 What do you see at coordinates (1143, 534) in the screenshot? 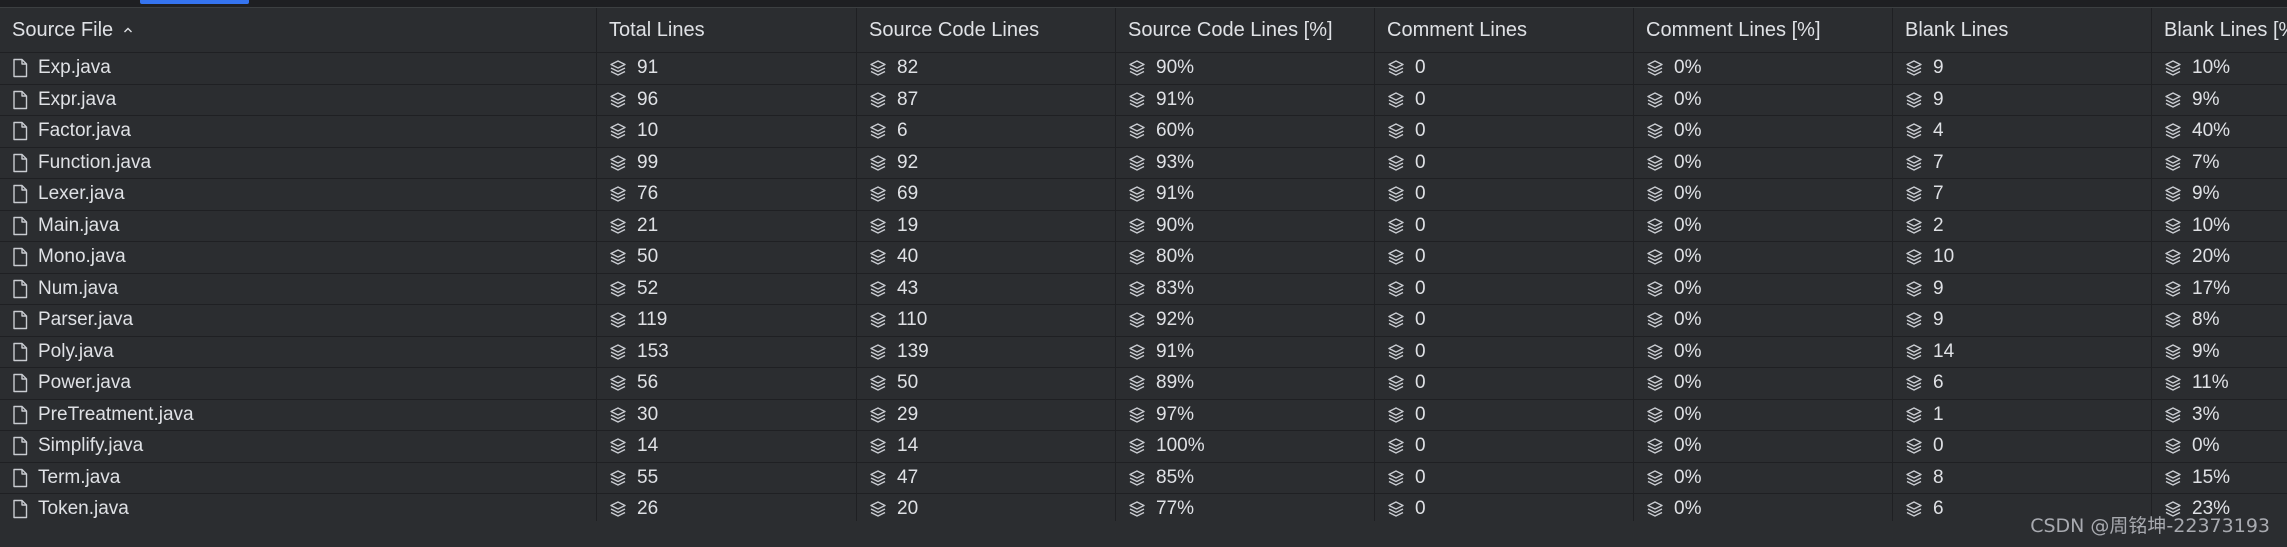
I see `table-empty-area` at bounding box center [1143, 534].